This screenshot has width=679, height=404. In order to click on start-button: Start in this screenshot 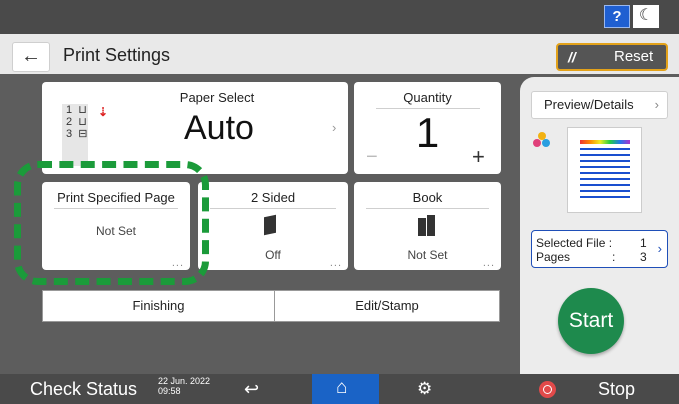, I will do `click(591, 321)`.